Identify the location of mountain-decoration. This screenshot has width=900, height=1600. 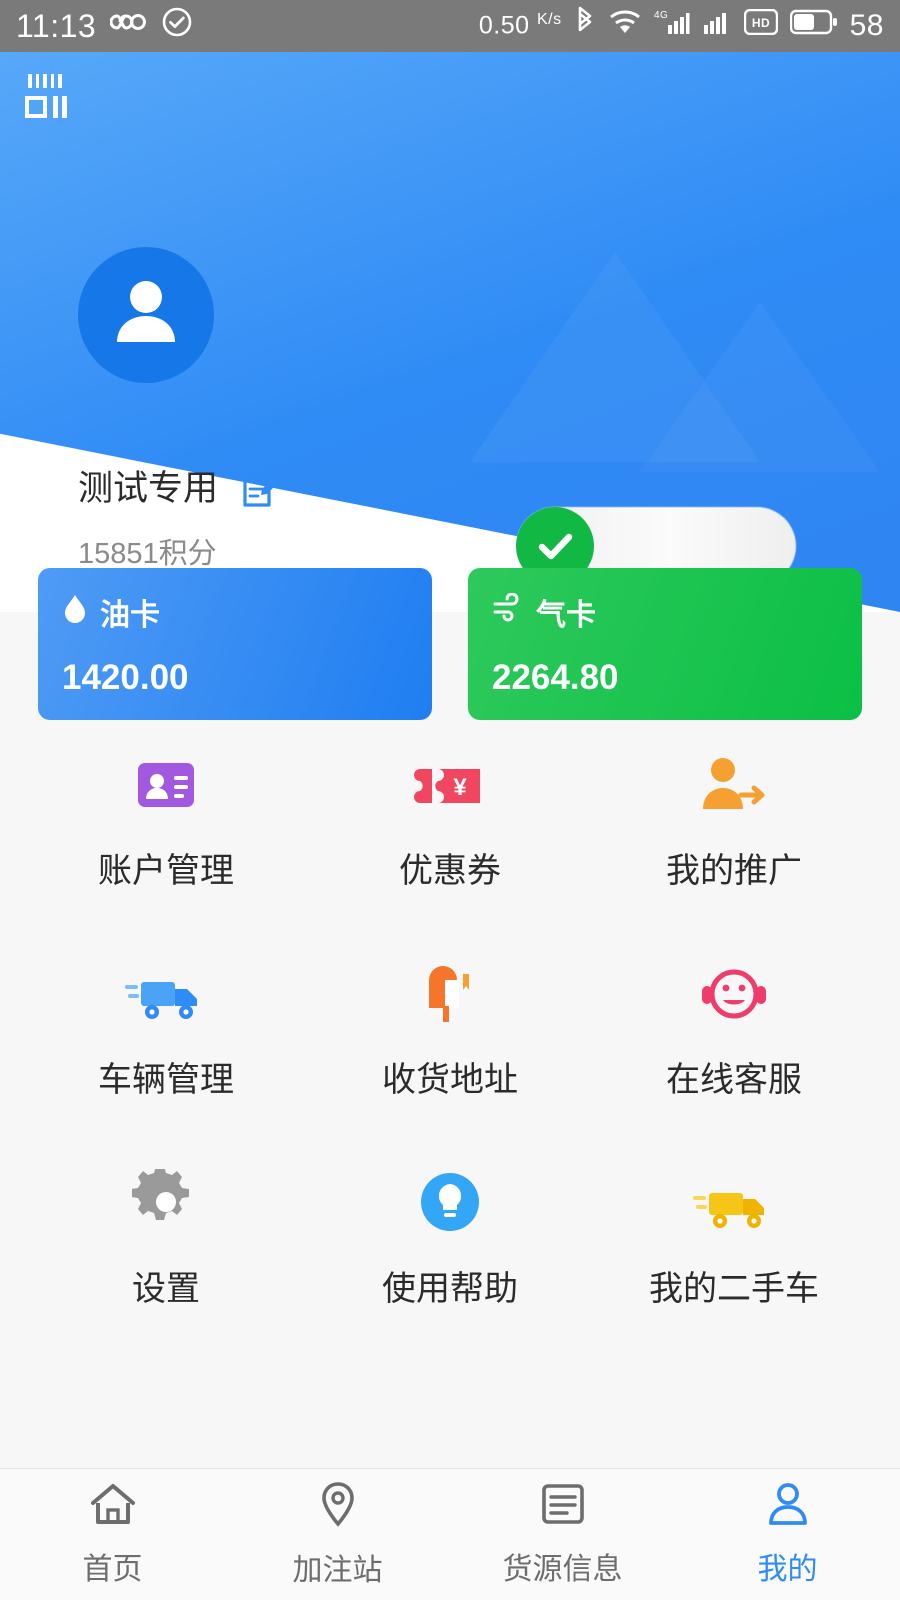
(760, 387).